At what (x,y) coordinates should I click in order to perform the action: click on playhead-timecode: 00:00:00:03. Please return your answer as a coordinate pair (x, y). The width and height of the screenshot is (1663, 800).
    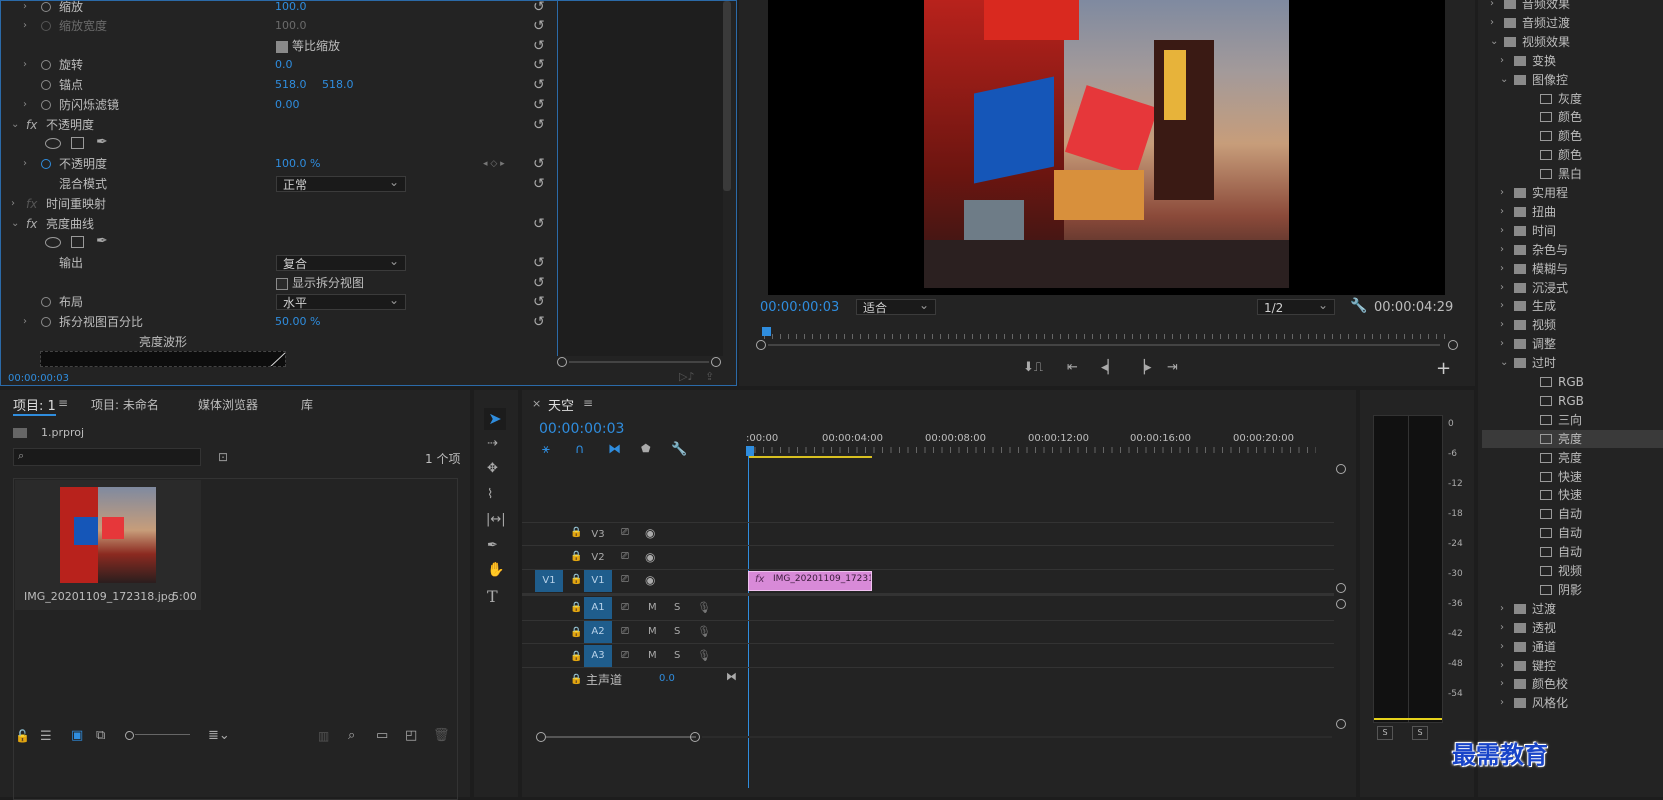
    Looking at the image, I should click on (799, 307).